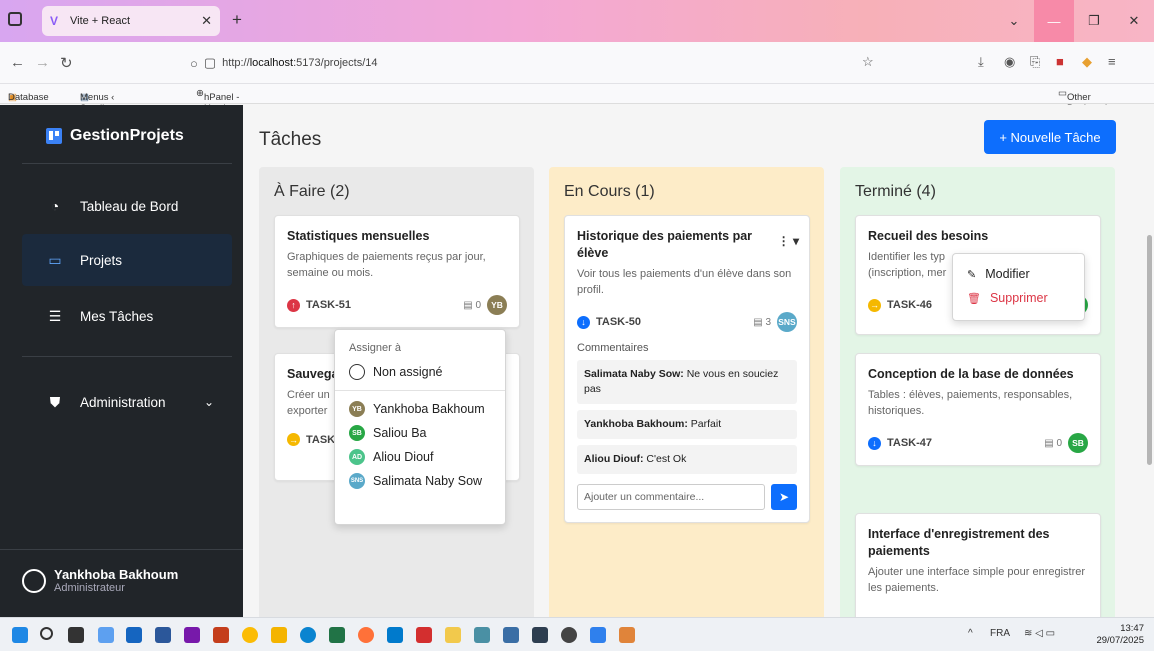 This screenshot has width=1154, height=651. I want to click on chatgpt-icon, so click(569, 635).